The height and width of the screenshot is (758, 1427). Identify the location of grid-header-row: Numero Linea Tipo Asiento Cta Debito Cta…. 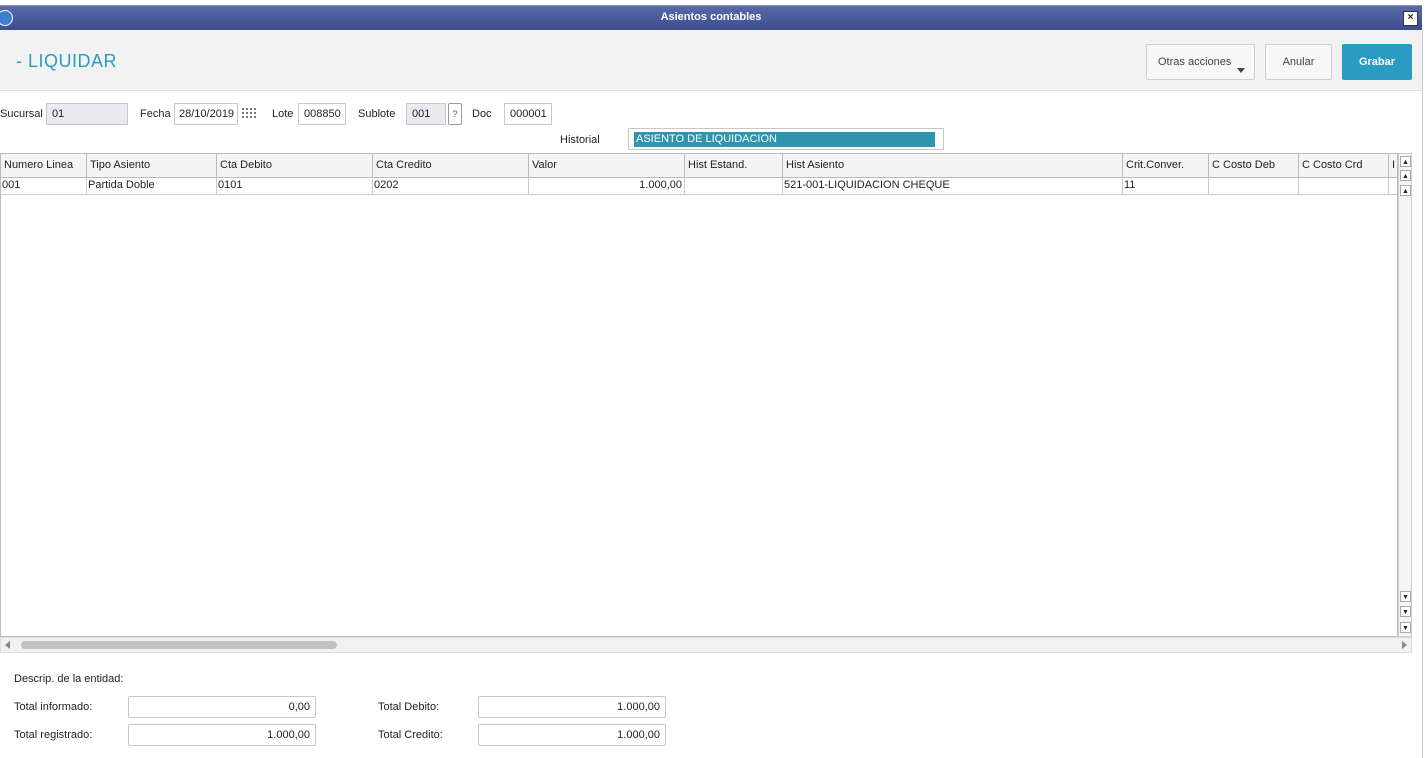
(699, 166).